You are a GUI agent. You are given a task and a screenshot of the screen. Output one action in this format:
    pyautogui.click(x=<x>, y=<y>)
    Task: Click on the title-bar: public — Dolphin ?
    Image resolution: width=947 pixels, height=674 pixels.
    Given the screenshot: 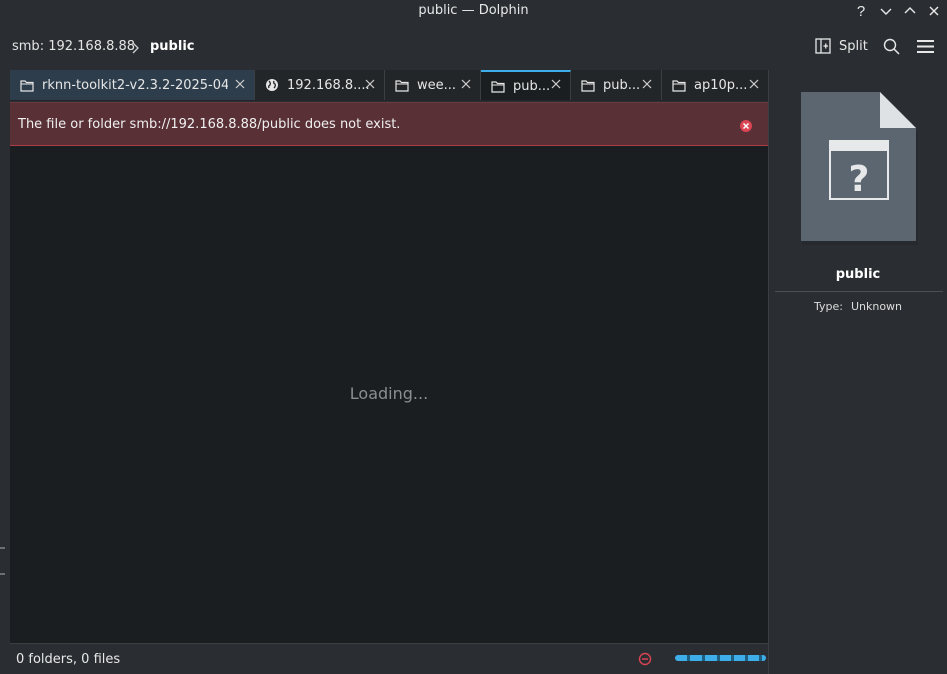 What is the action you would take?
    pyautogui.click(x=473, y=12)
    